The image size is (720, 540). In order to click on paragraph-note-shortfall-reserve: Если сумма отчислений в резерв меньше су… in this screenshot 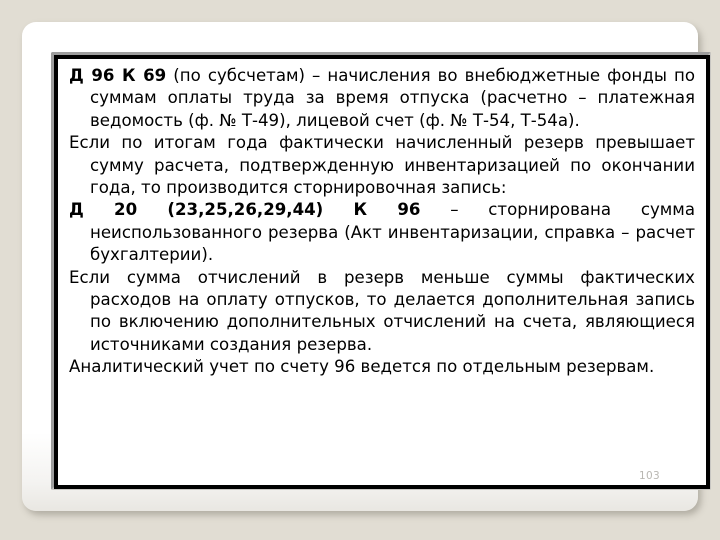, I will do `click(382, 312)`.